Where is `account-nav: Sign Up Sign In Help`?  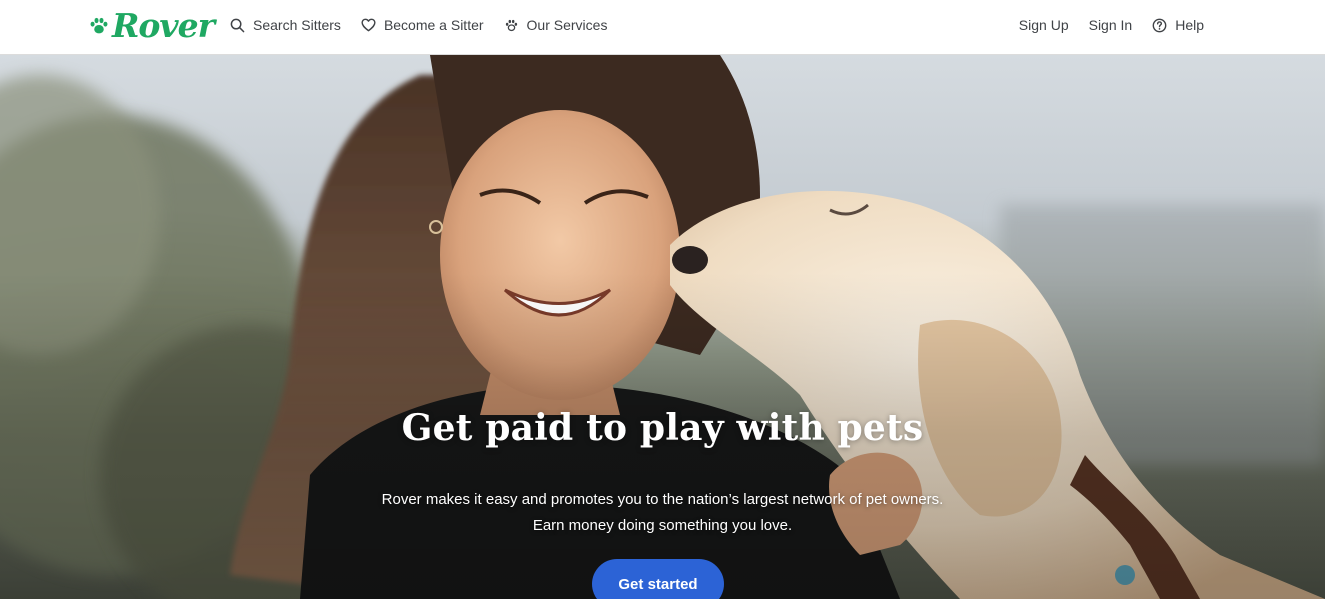 account-nav: Sign Up Sign In Help is located at coordinates (1101, 25).